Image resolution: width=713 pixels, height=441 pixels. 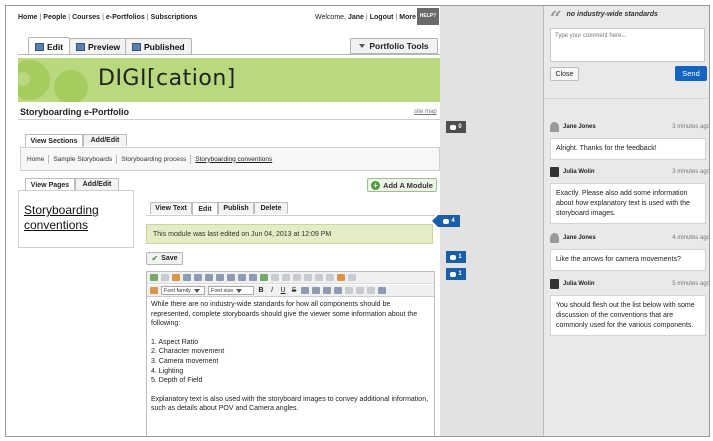 I want to click on comment-author: Julia Wolin, so click(x=579, y=284).